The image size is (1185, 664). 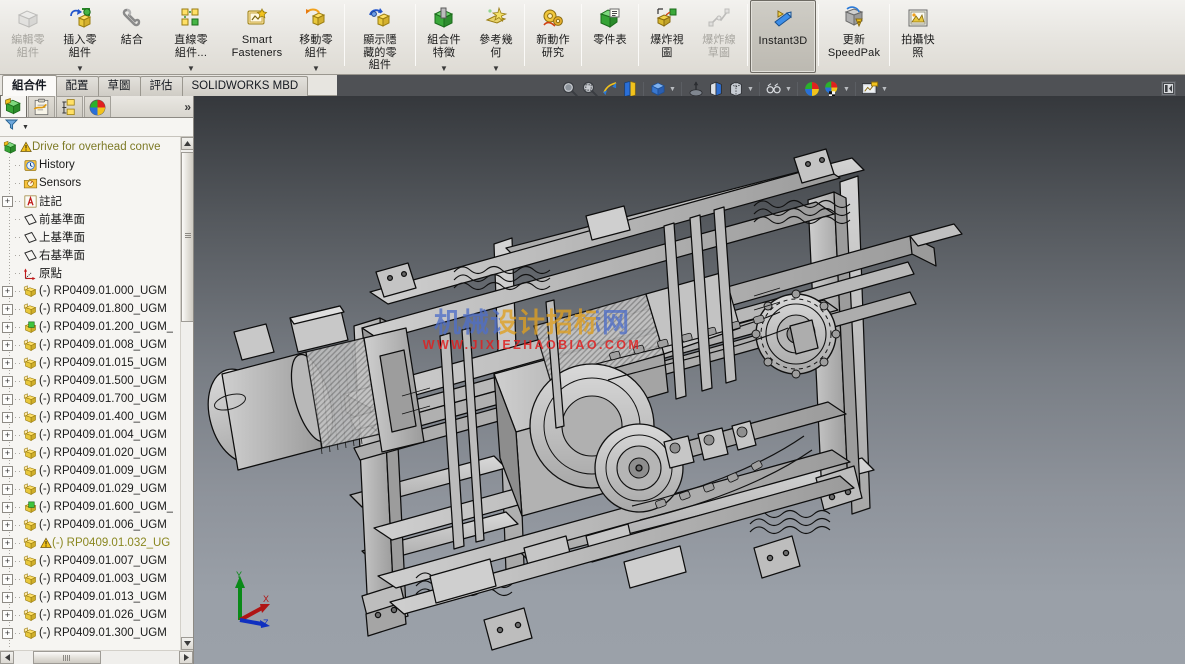 I want to click on tree-item: + ·· (-) RP0409.01.009_UGM, so click(x=90, y=471).